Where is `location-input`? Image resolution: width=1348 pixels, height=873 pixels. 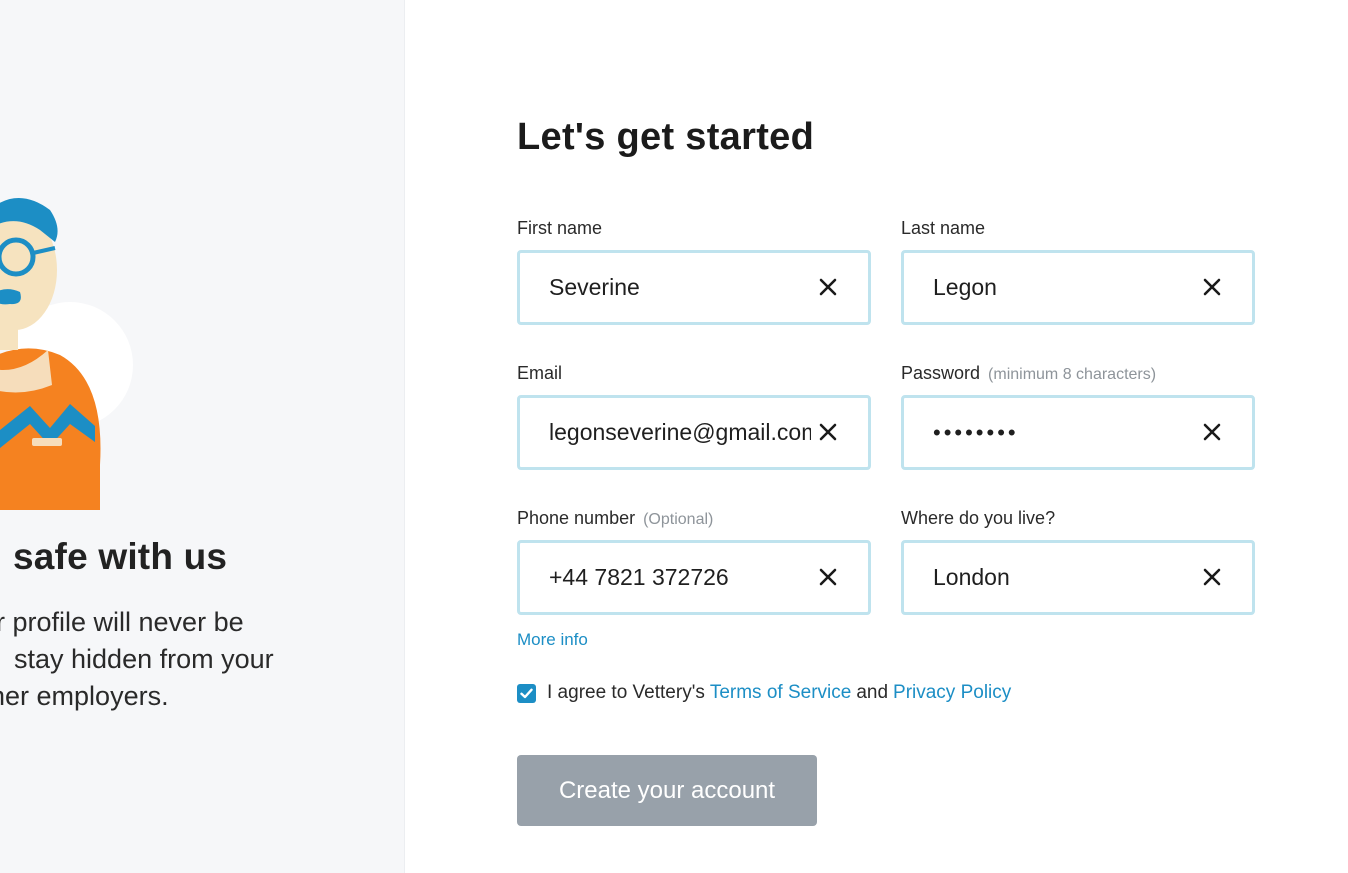 location-input is located at coordinates (1064, 577).